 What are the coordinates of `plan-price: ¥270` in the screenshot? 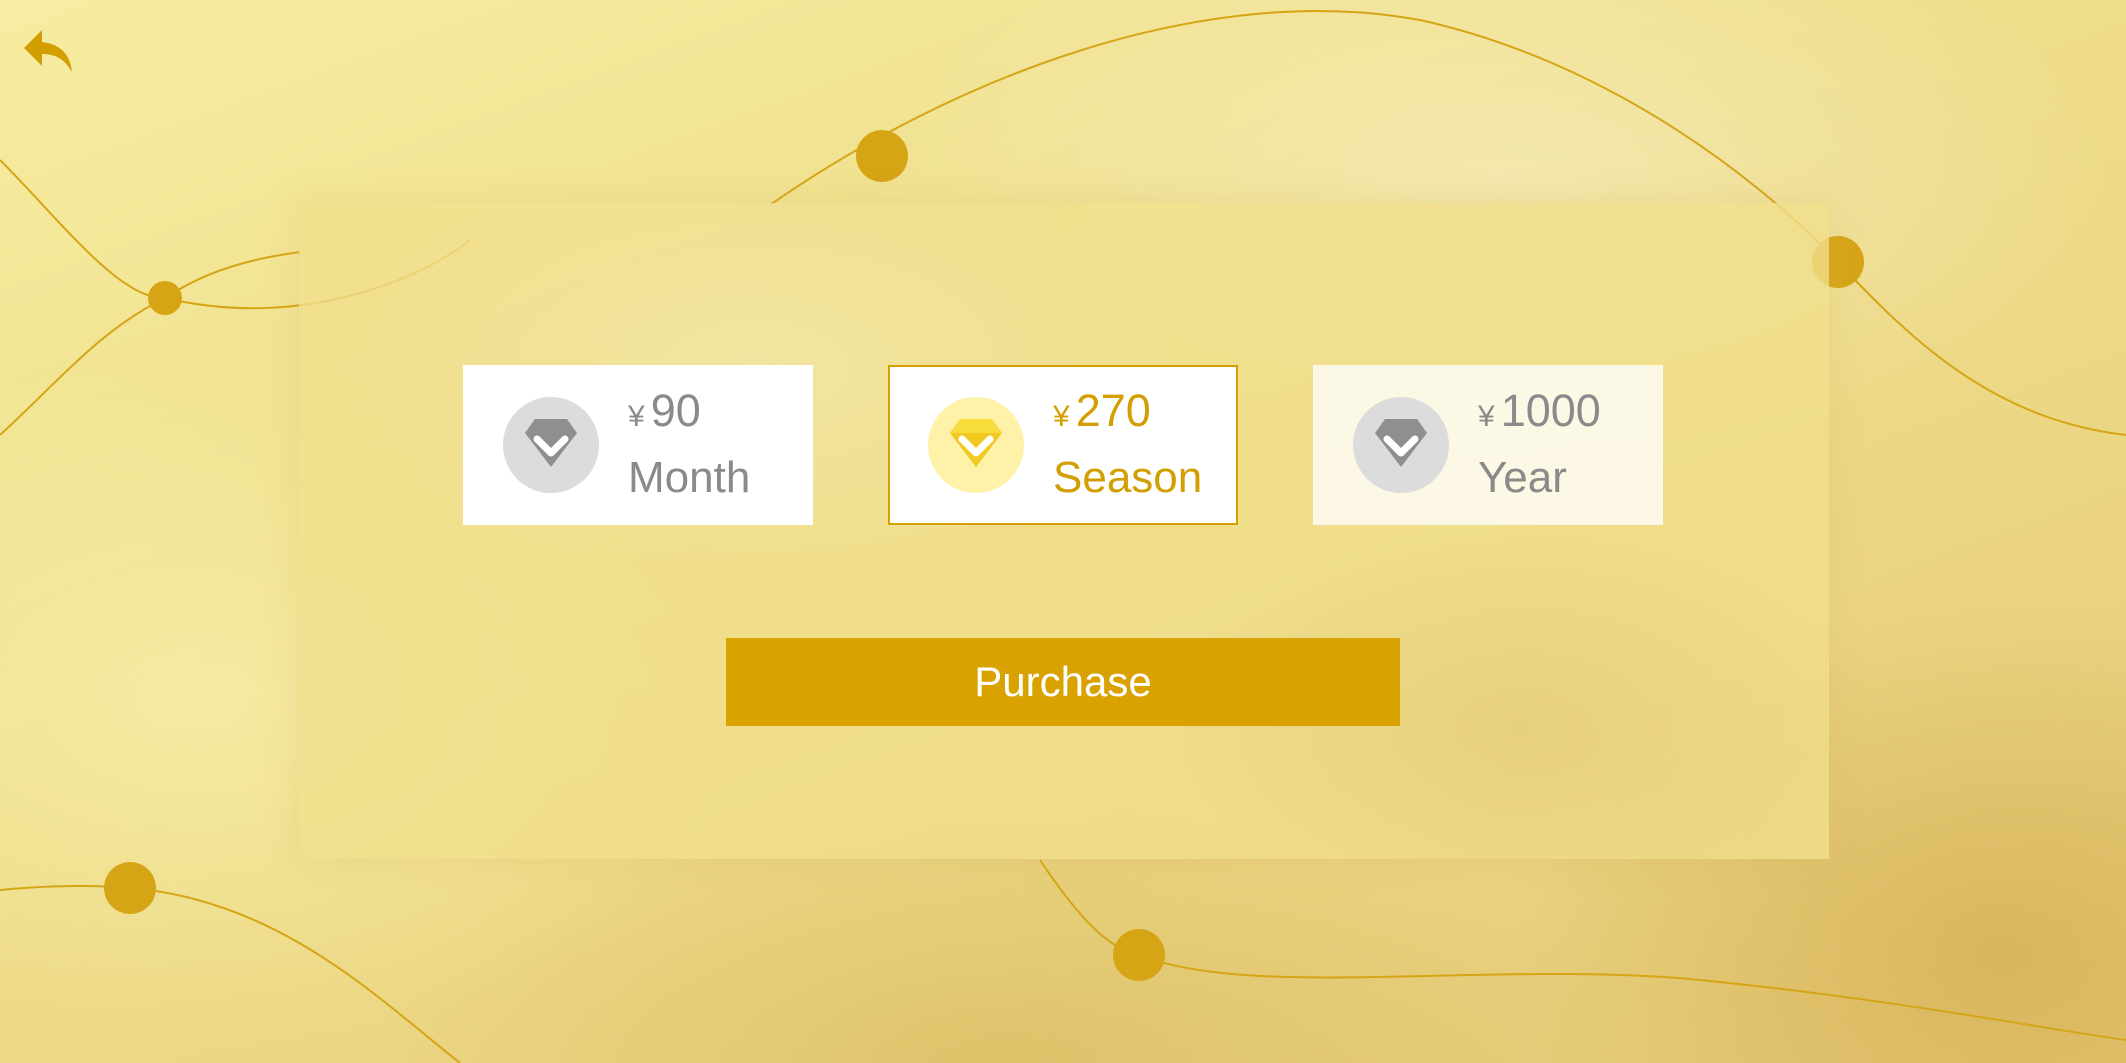 It's located at (1102, 411).